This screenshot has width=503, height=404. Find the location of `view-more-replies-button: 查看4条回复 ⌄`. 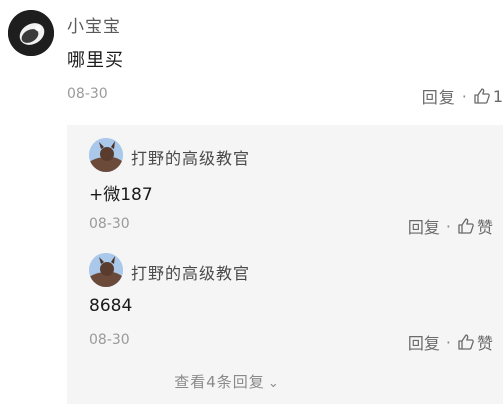

view-more-replies-button: 查看4条回复 ⌄ is located at coordinates (227, 381).